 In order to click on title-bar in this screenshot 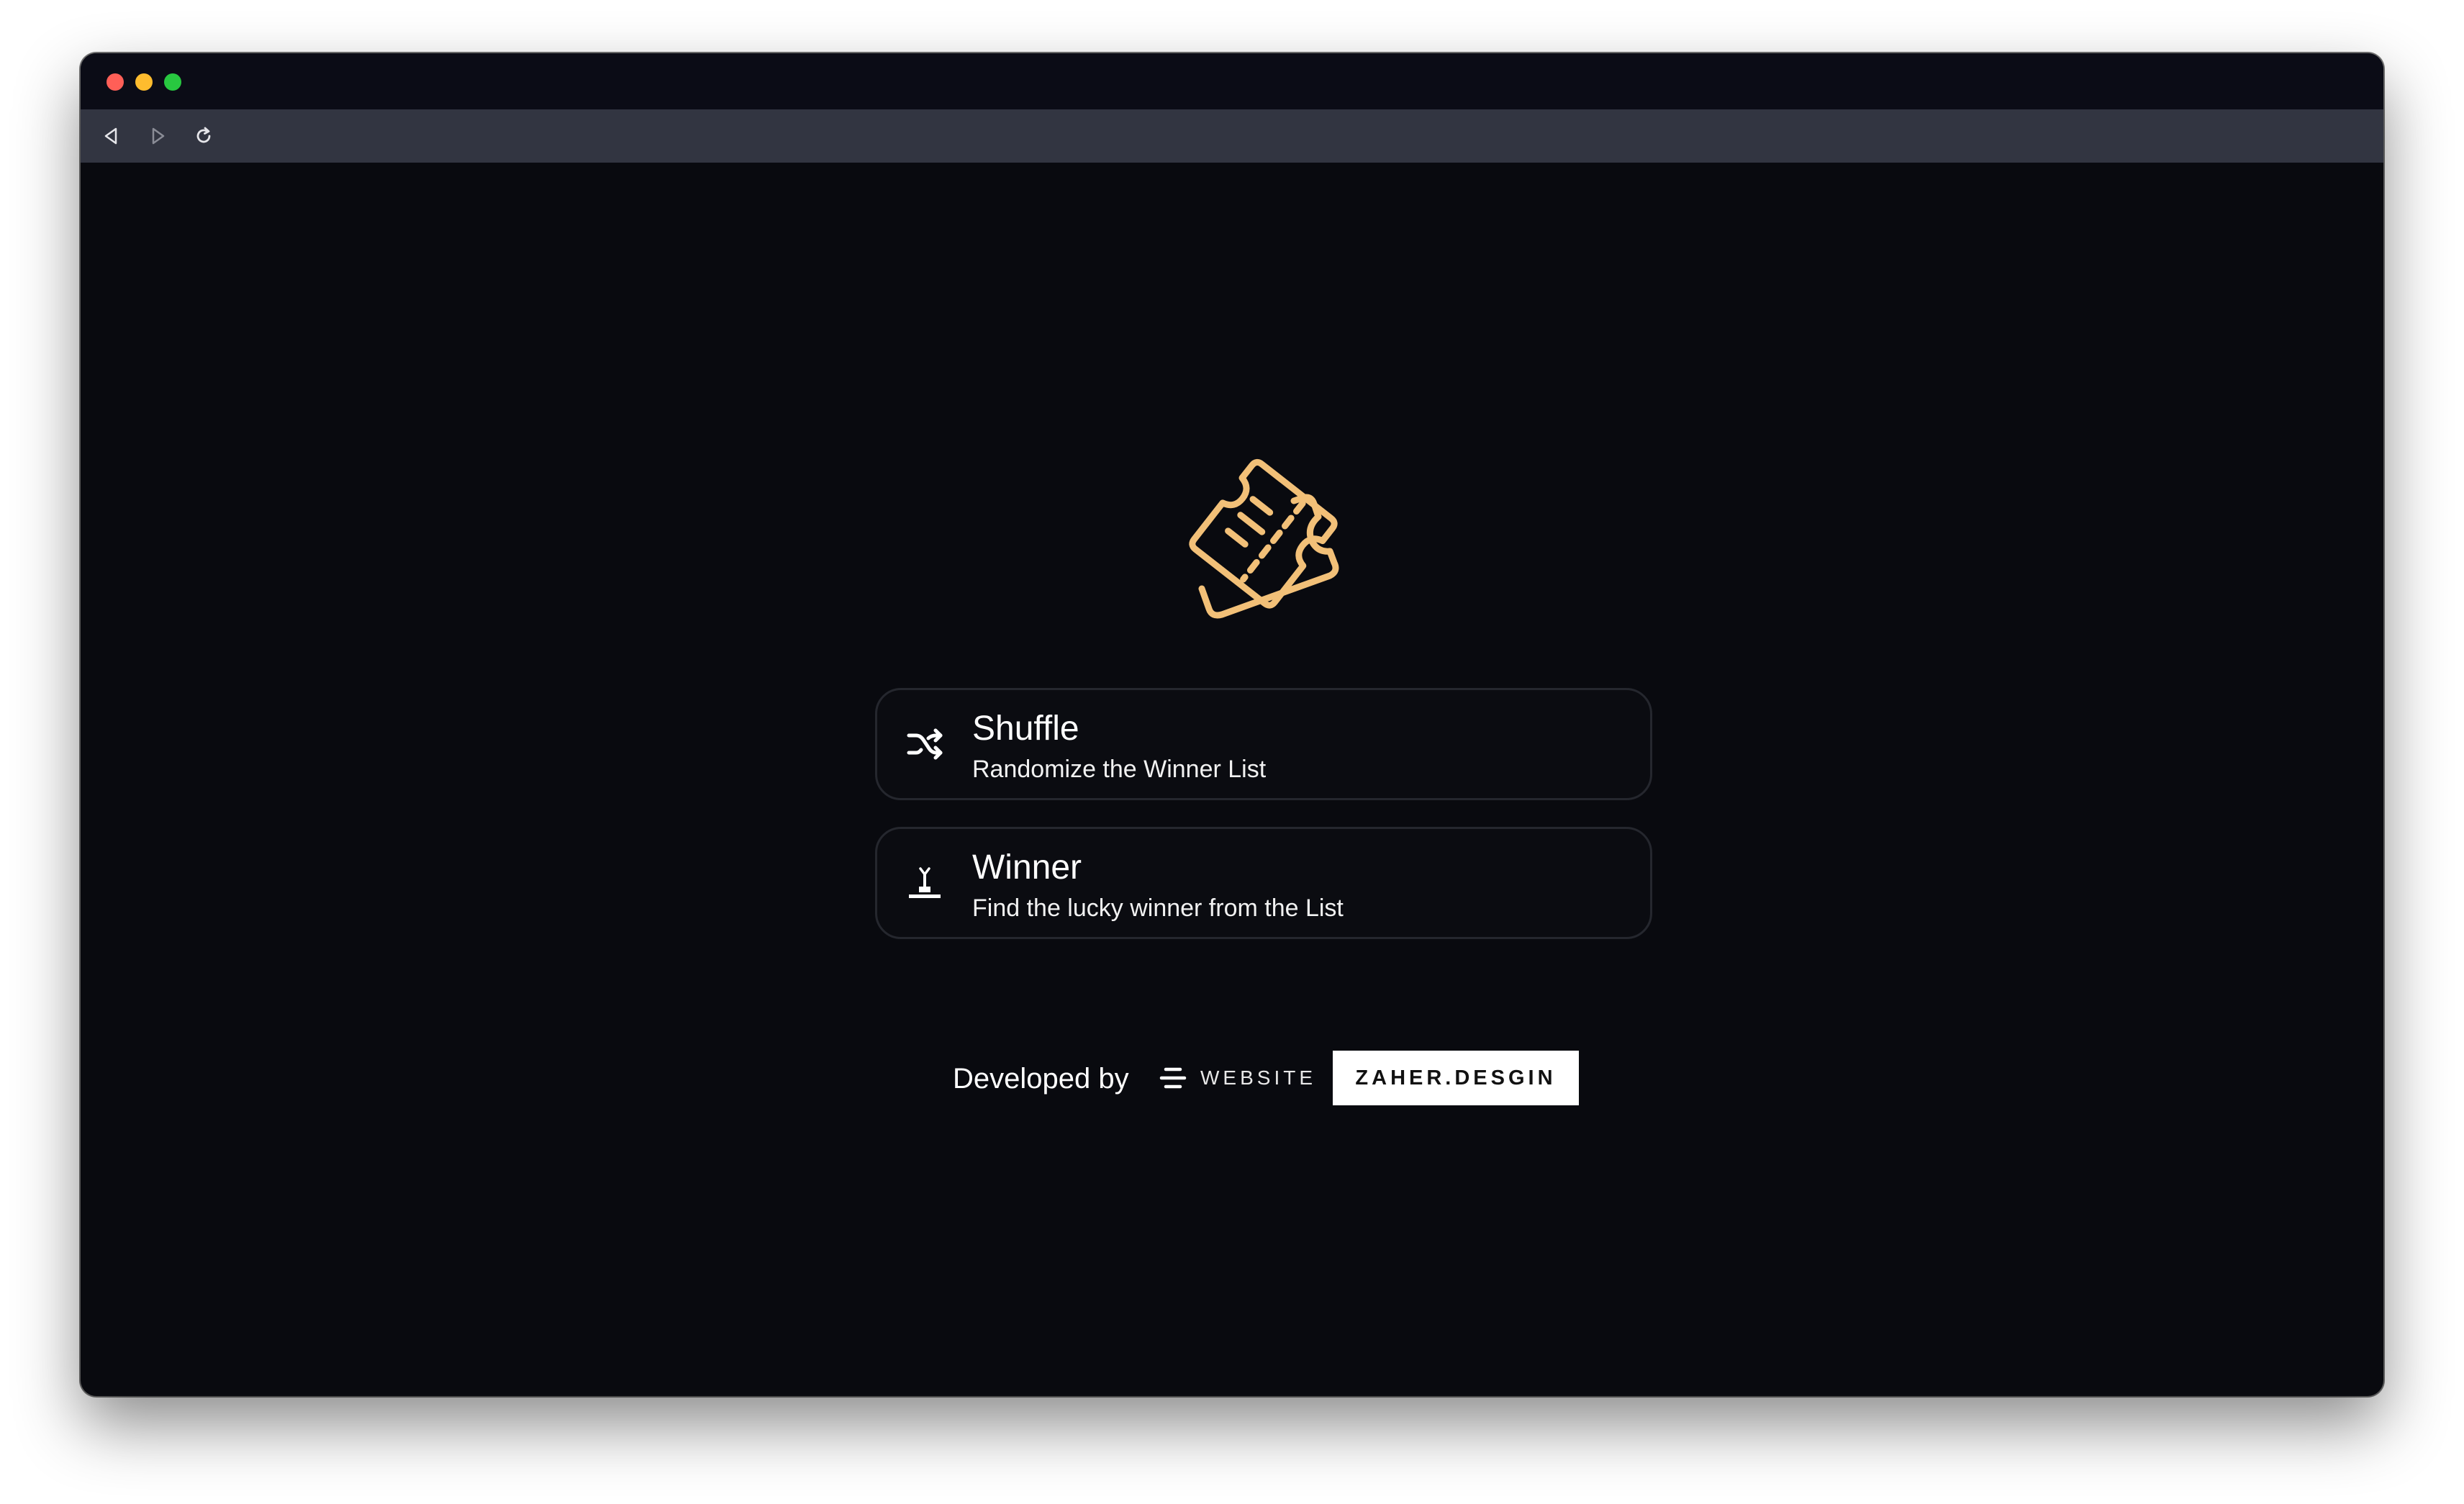, I will do `click(1232, 81)`.